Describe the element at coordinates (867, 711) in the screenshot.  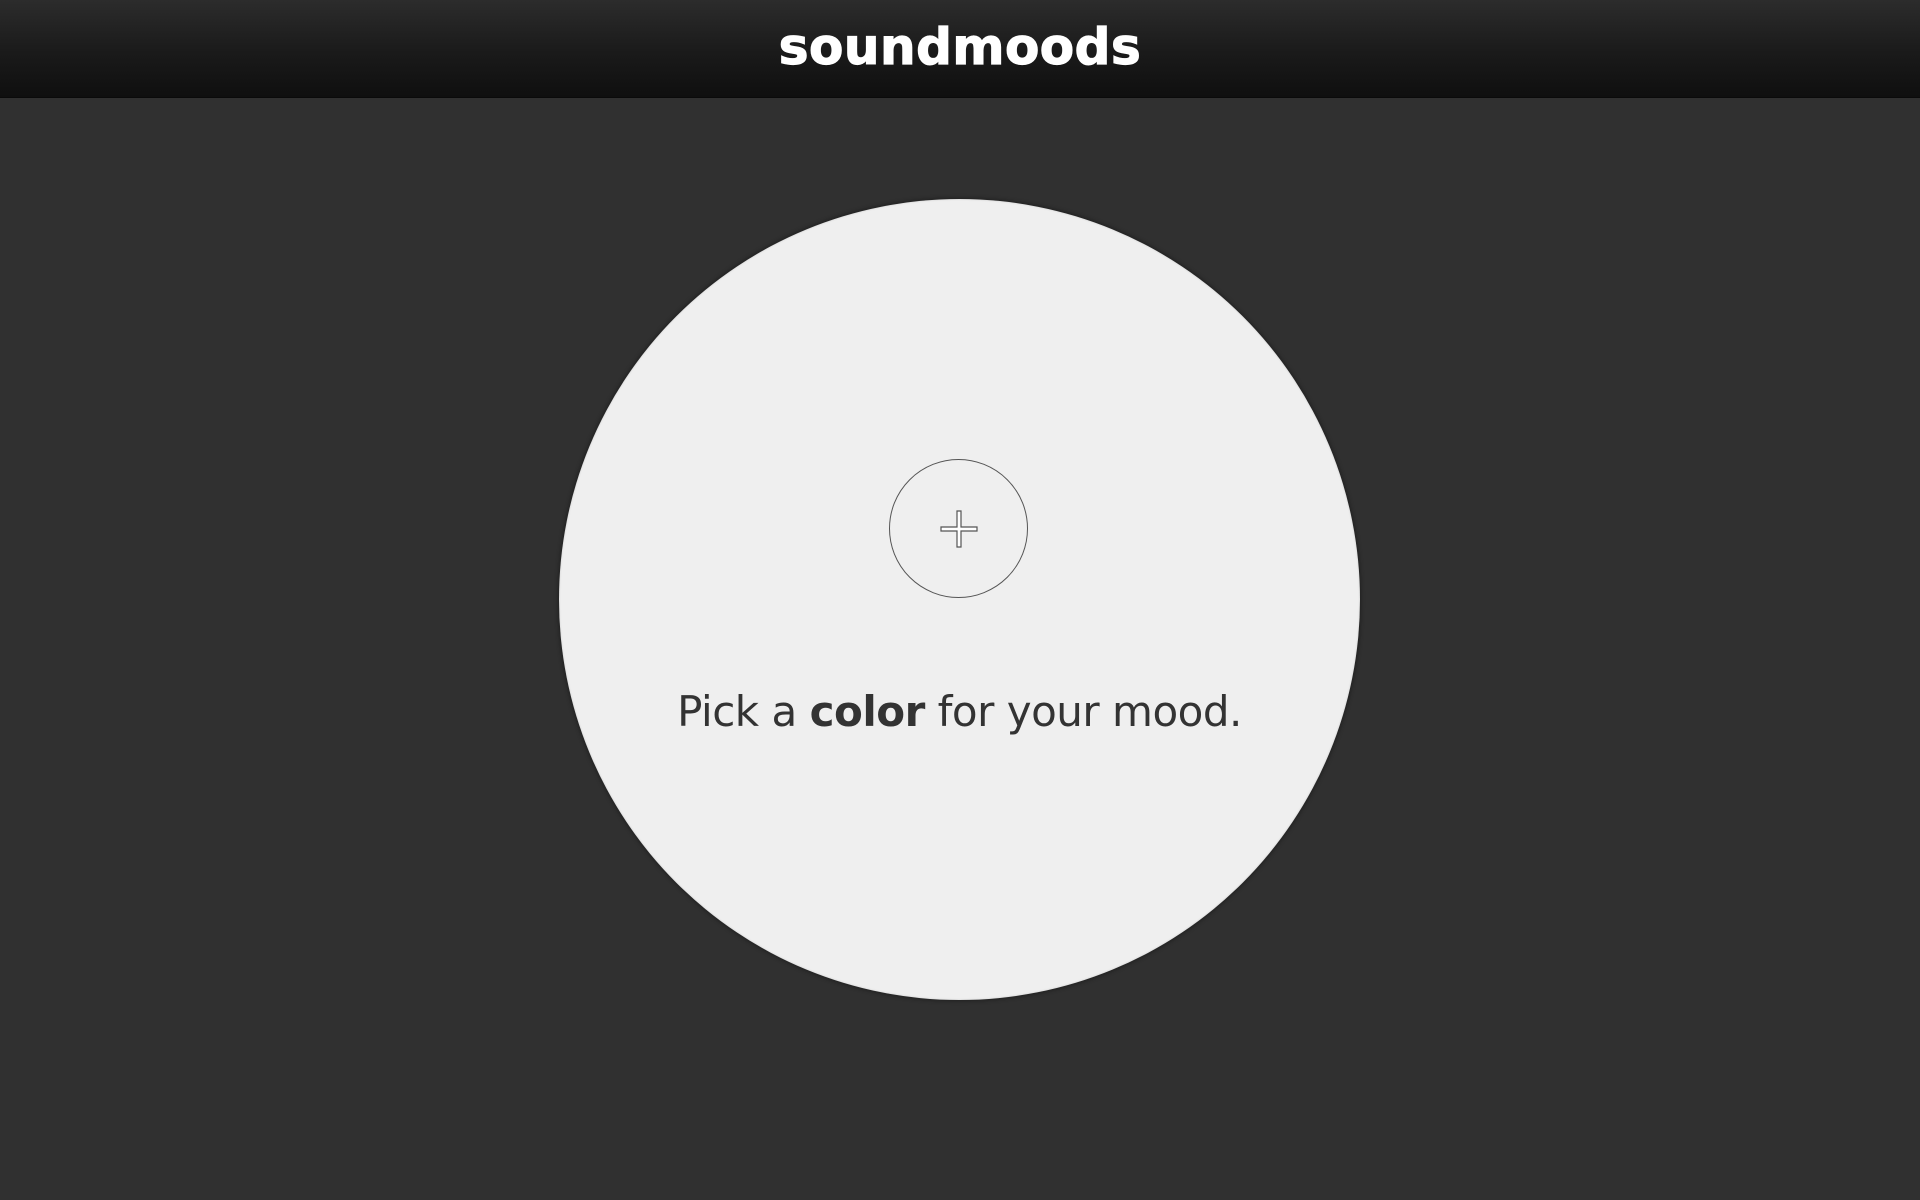
I see `prompt-emphasis: color` at that location.